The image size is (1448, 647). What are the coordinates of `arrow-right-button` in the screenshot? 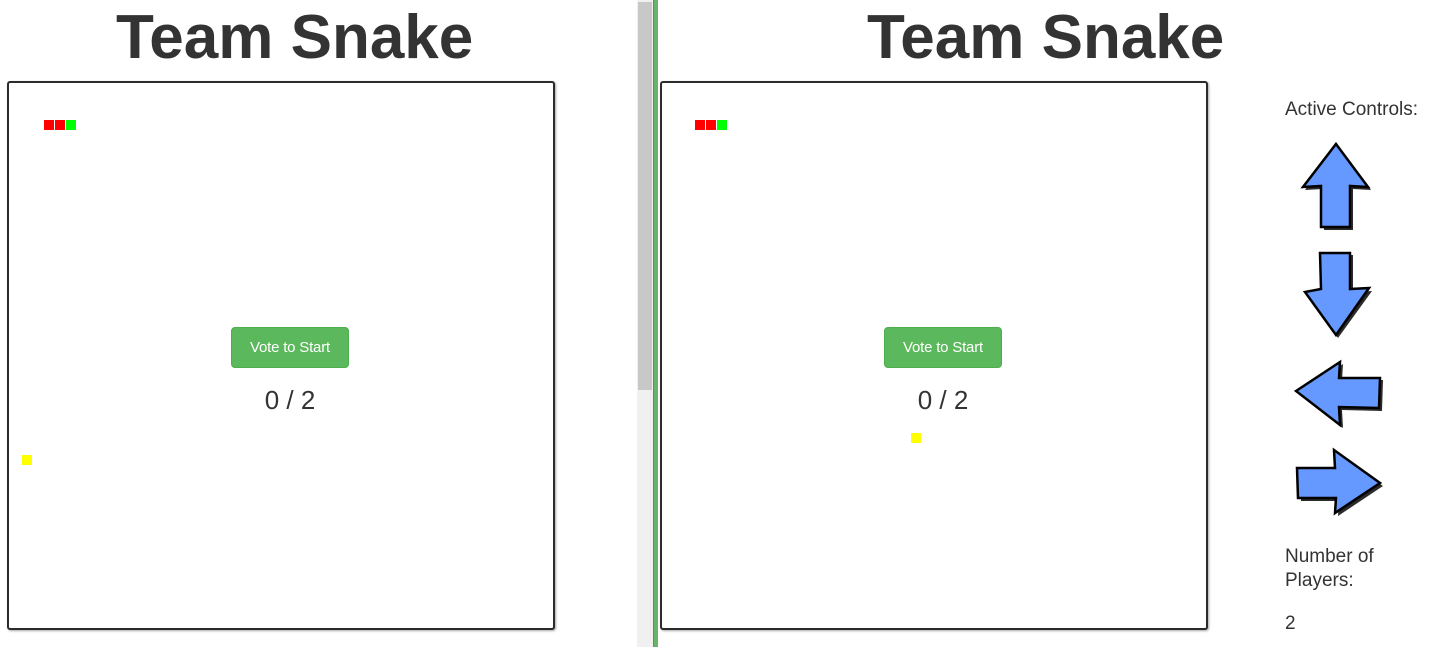 It's located at (1340, 482).